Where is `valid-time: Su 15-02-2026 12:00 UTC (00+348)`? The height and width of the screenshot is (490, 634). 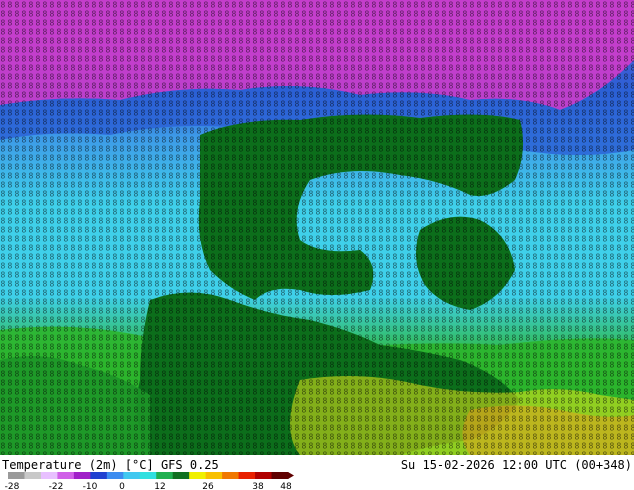 valid-time: Su 15-02-2026 12:00 UTC (00+348) is located at coordinates (516, 465).